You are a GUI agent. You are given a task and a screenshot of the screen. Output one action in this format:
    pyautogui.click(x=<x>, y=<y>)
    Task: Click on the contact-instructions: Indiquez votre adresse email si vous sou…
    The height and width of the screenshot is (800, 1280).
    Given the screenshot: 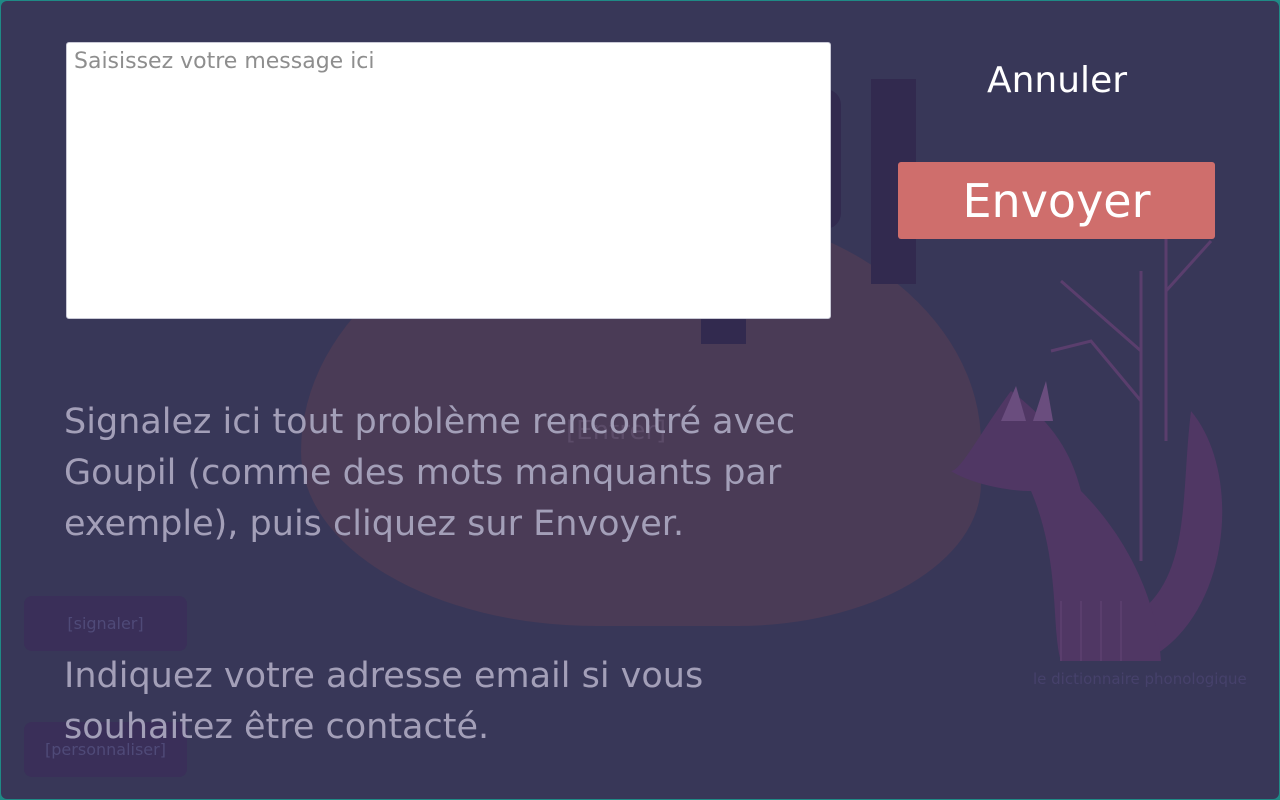 What is the action you would take?
    pyautogui.click(x=384, y=701)
    